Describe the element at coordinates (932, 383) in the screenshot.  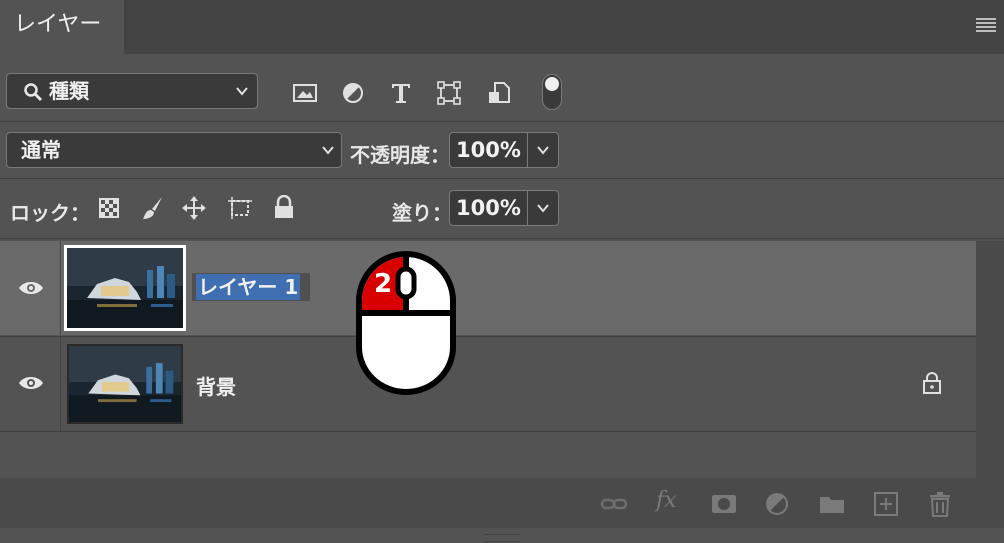
I see `lock-icon` at that location.